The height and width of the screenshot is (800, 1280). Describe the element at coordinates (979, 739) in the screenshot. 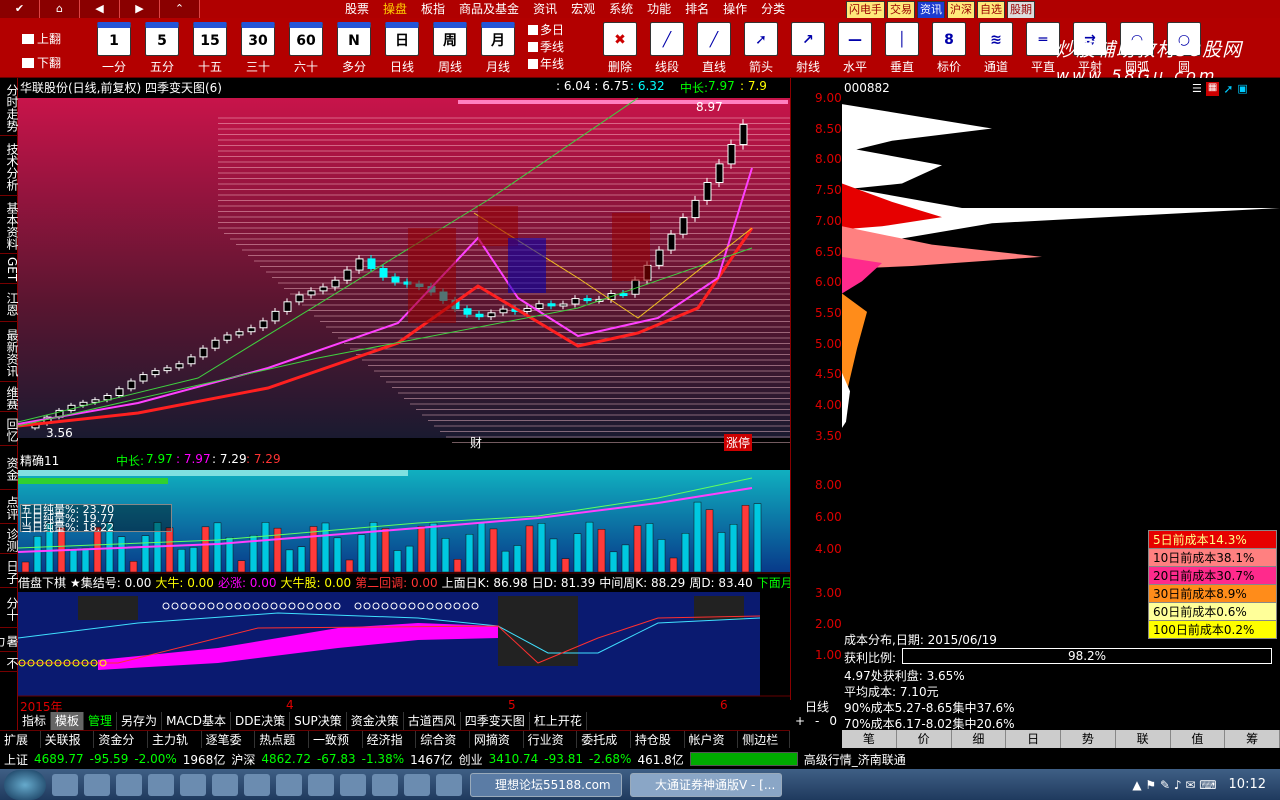

I see `panel-tab-2: 细` at that location.